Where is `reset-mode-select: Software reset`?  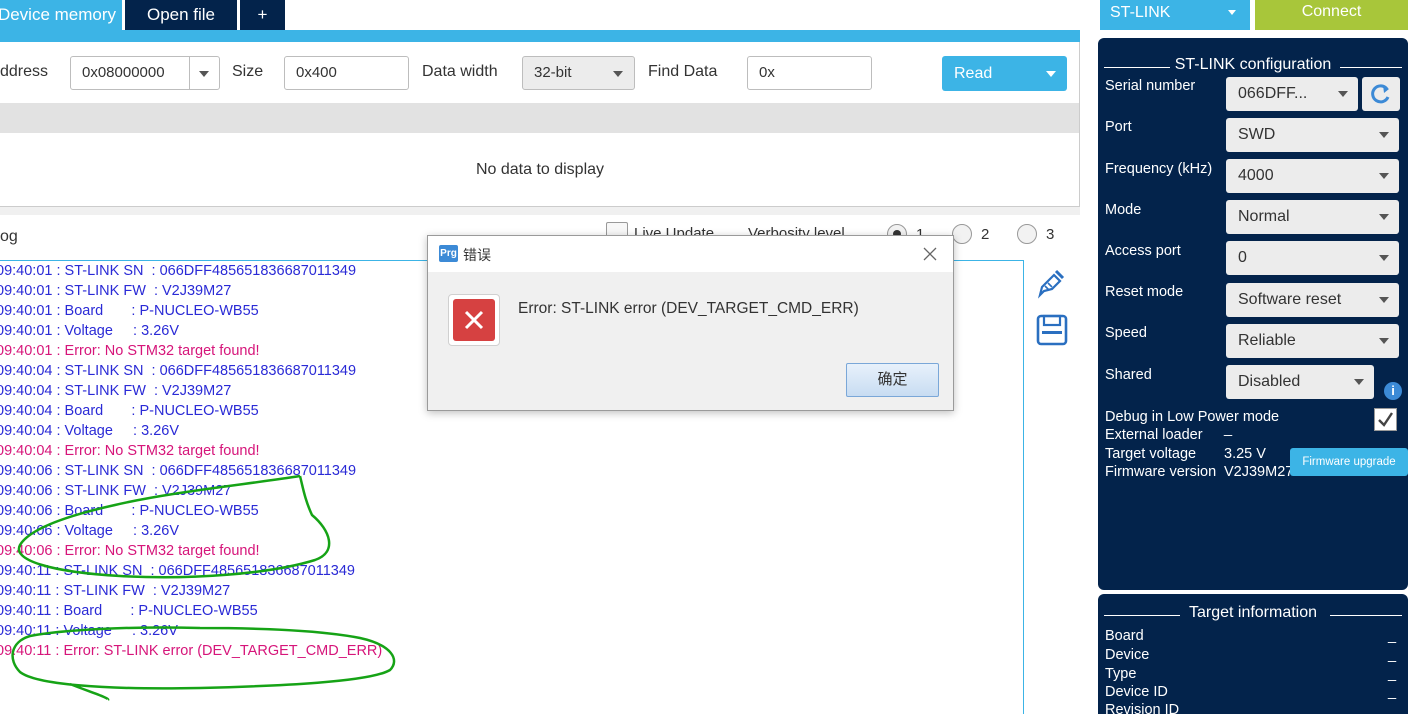 reset-mode-select: Software reset is located at coordinates (1312, 300).